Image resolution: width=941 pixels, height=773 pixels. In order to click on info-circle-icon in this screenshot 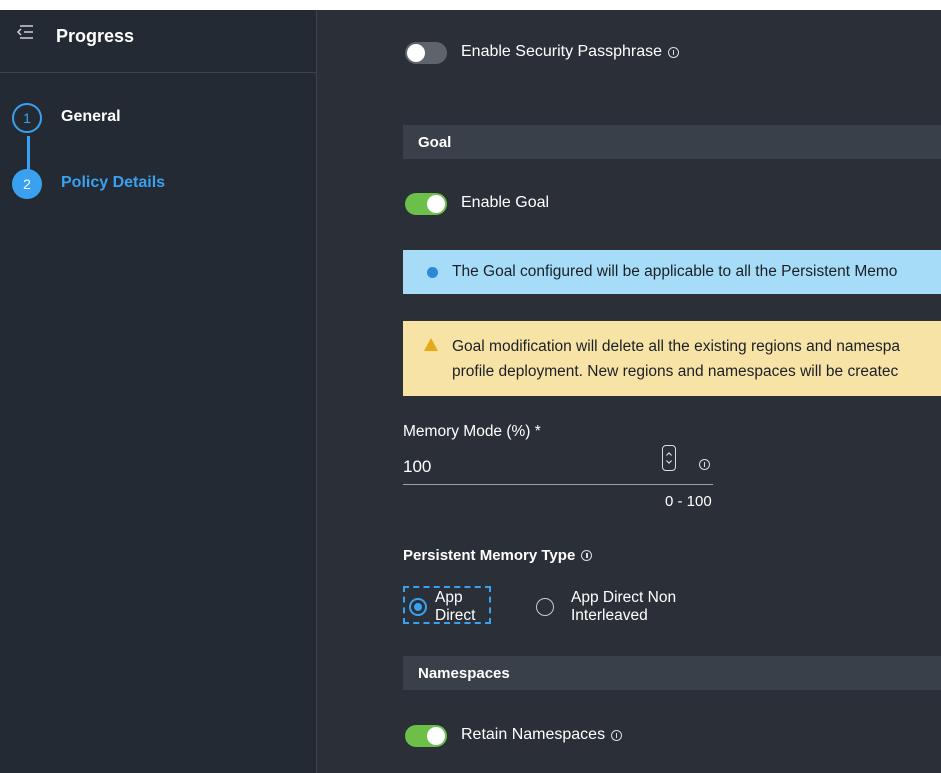, I will do `click(432, 272)`.